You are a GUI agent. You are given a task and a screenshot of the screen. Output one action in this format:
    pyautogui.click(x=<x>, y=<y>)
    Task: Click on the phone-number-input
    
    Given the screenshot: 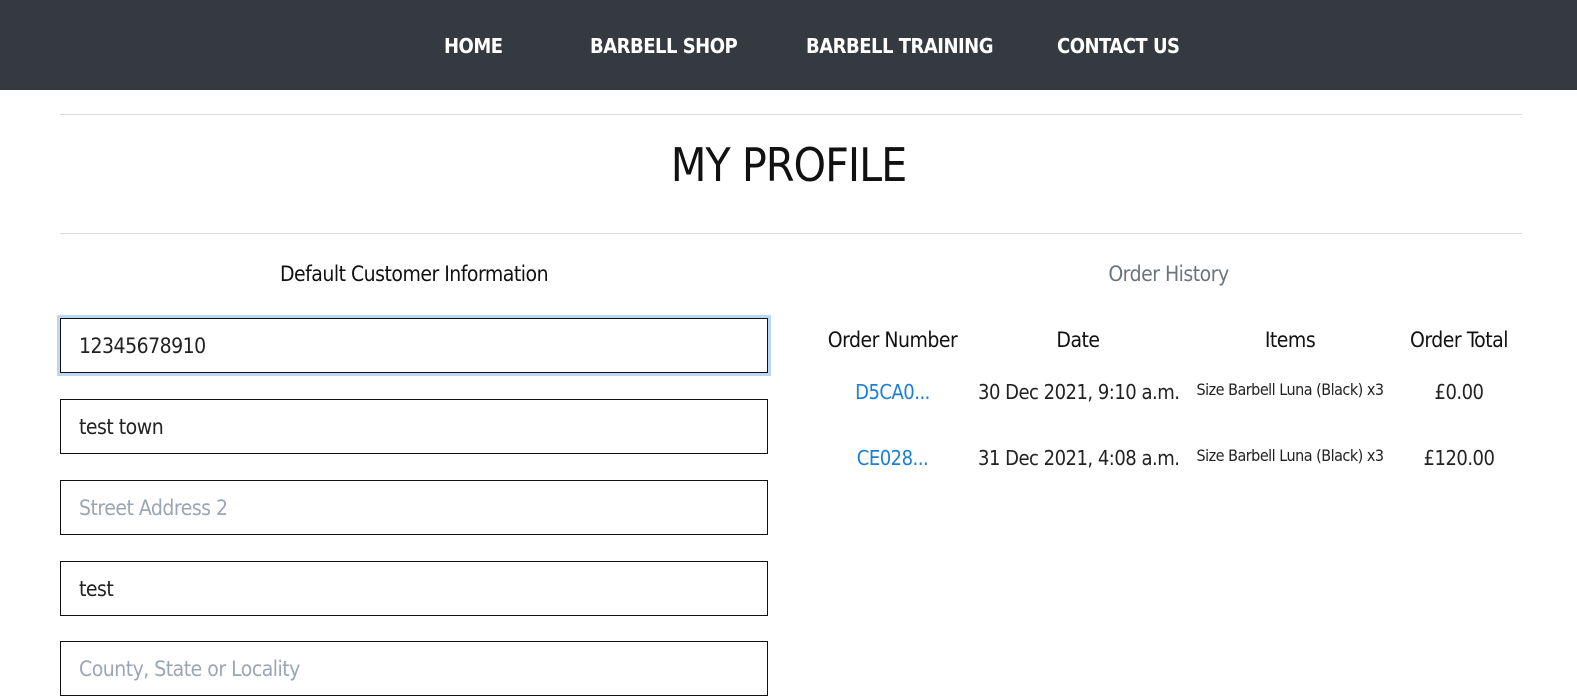 What is the action you would take?
    pyautogui.click(x=414, y=345)
    